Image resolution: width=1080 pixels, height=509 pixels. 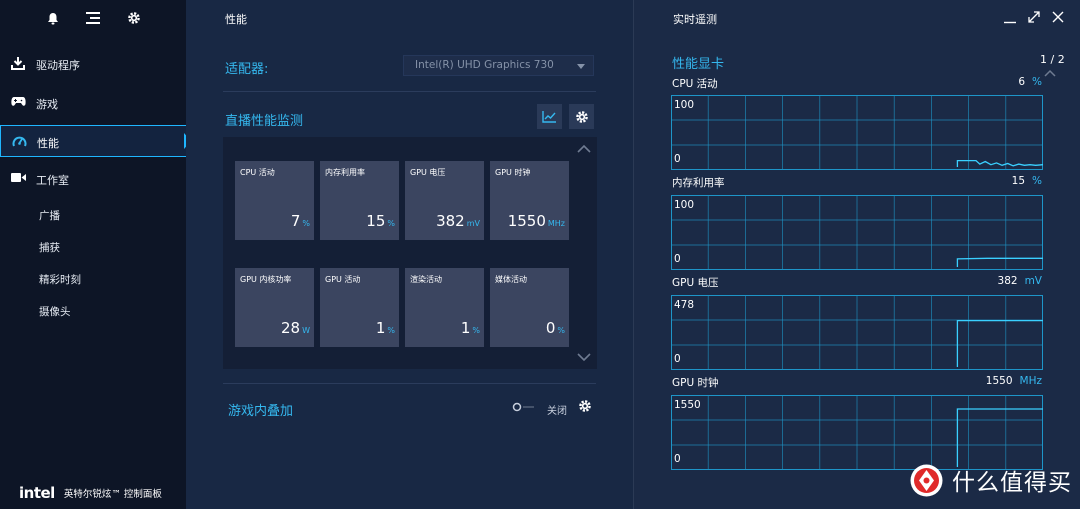 I want to click on sidebar-item-studio: 工作室, so click(x=93, y=179).